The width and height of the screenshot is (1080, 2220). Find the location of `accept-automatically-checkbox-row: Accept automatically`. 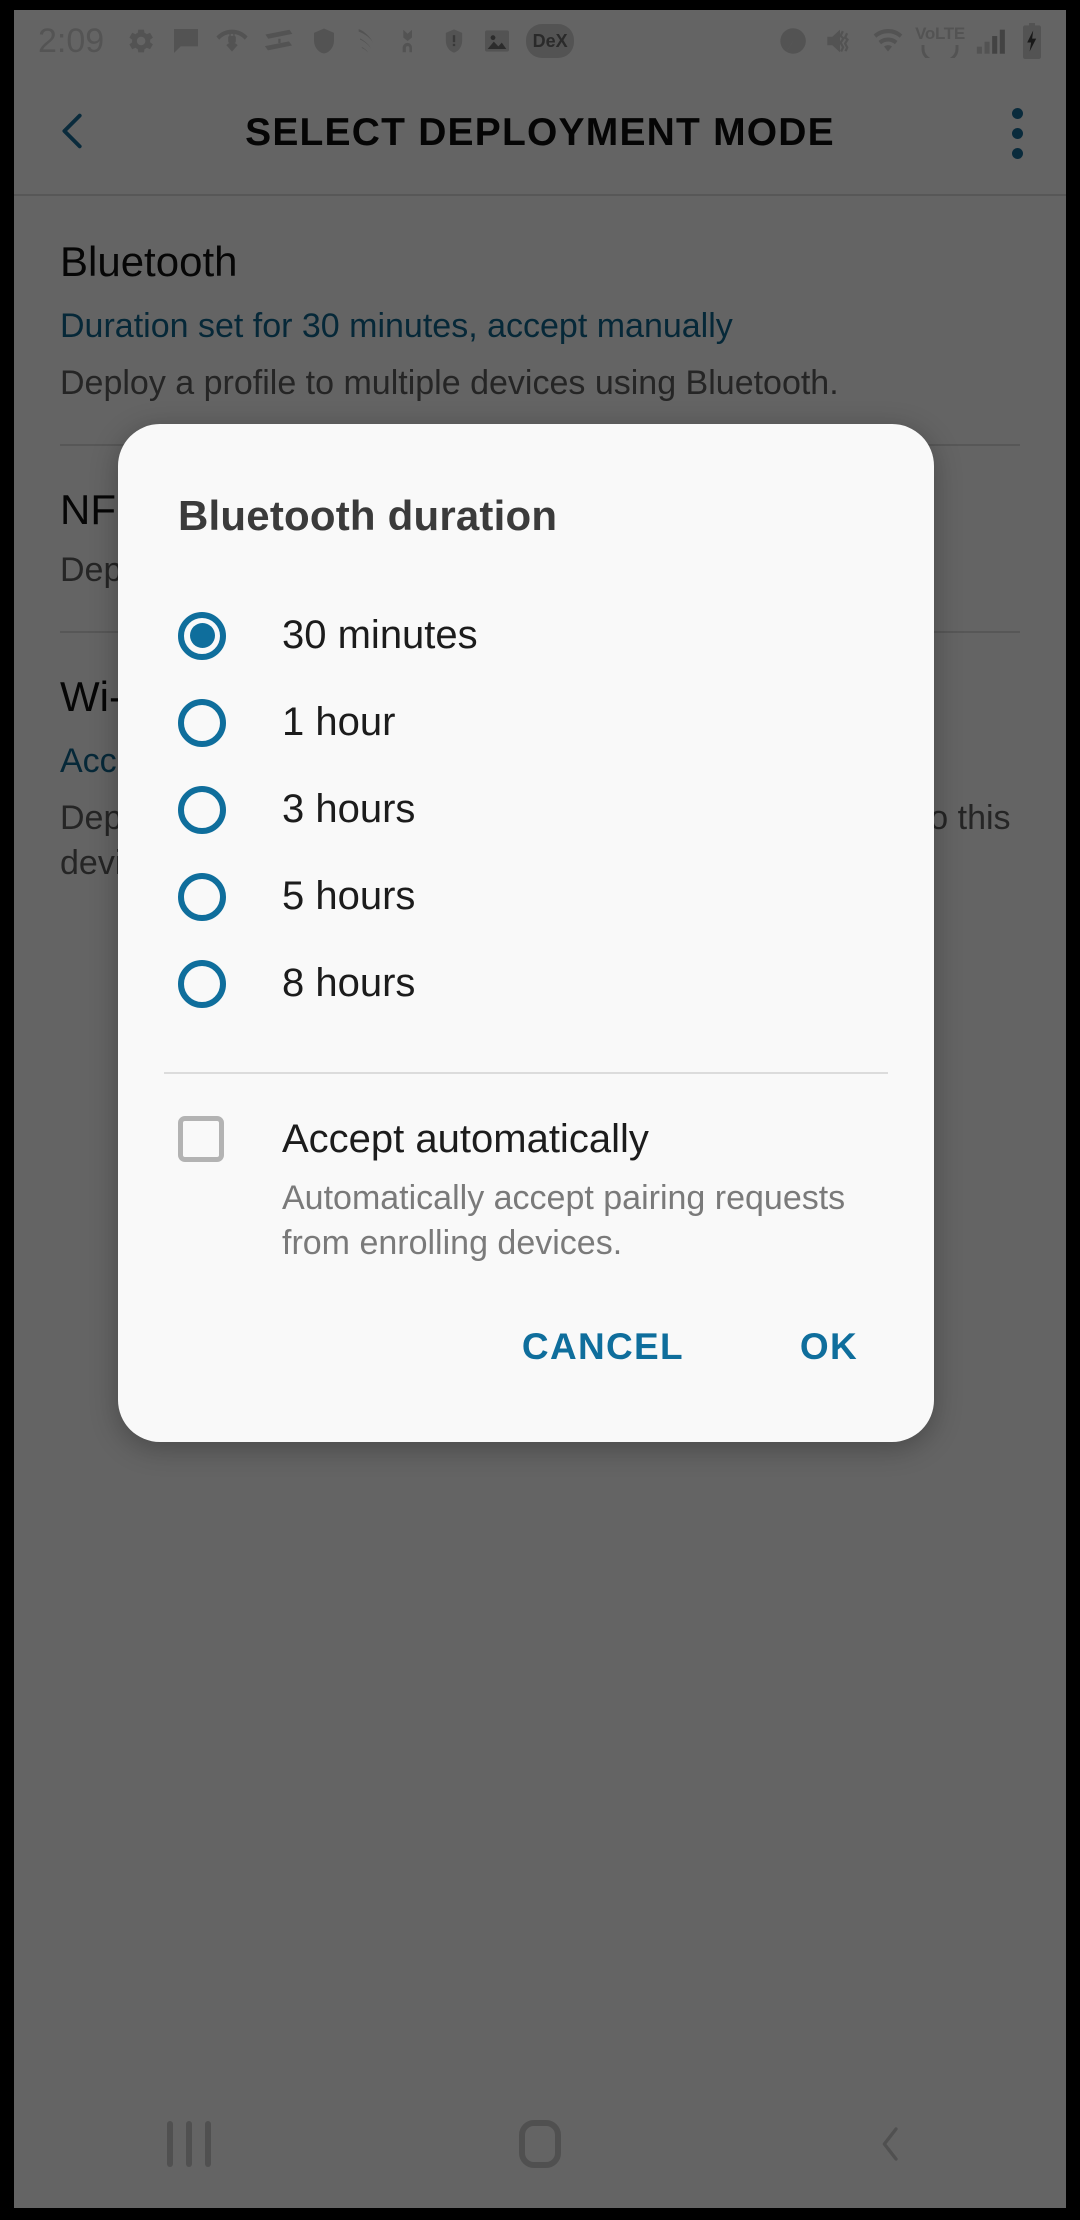

accept-automatically-checkbox-row: Accept automatically is located at coordinates (526, 1118).